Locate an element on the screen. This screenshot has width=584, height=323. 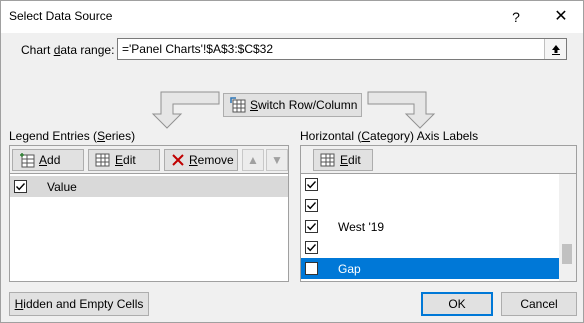
edit-series-button: Edit is located at coordinates (124, 160).